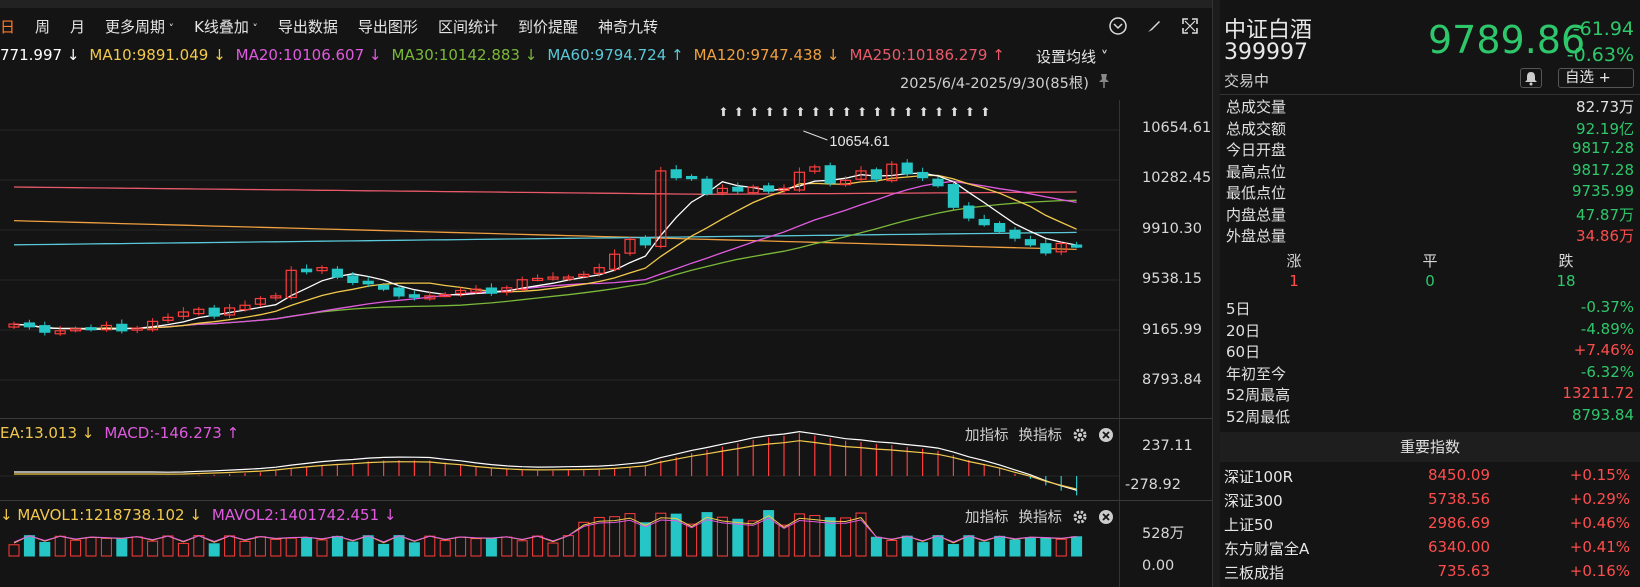 The width and height of the screenshot is (1640, 587). What do you see at coordinates (1430, 150) in the screenshot?
I see `stat-row: 今日开盘 9817.28` at bounding box center [1430, 150].